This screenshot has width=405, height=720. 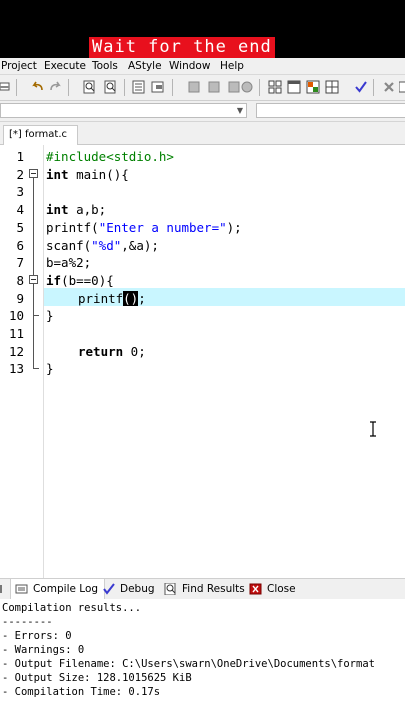 I want to click on window-icon, so click(x=294, y=87).